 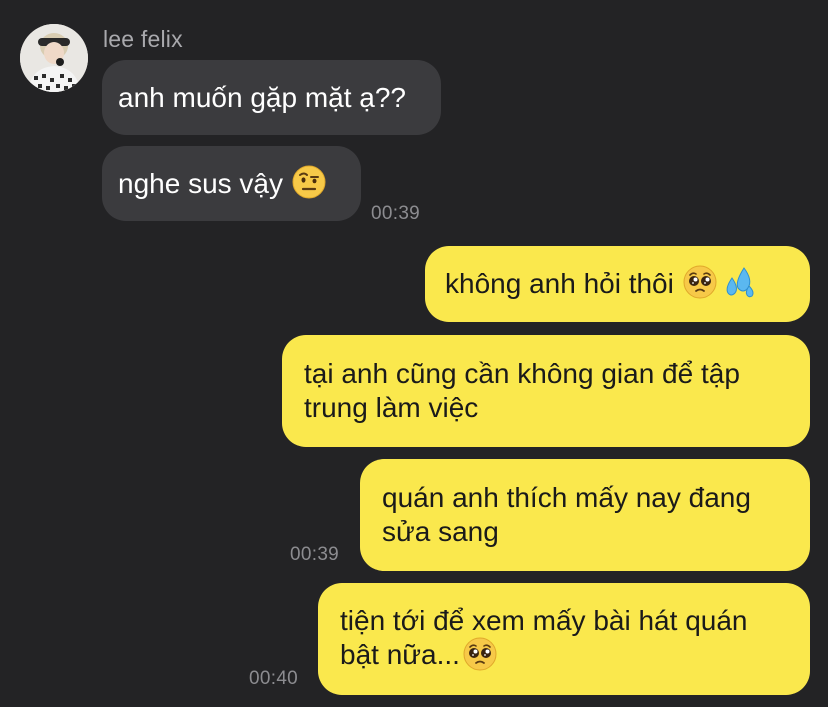 I want to click on outgoing-message-bubble: quán anh thích mấy nay đang sửa sang, so click(x=585, y=515).